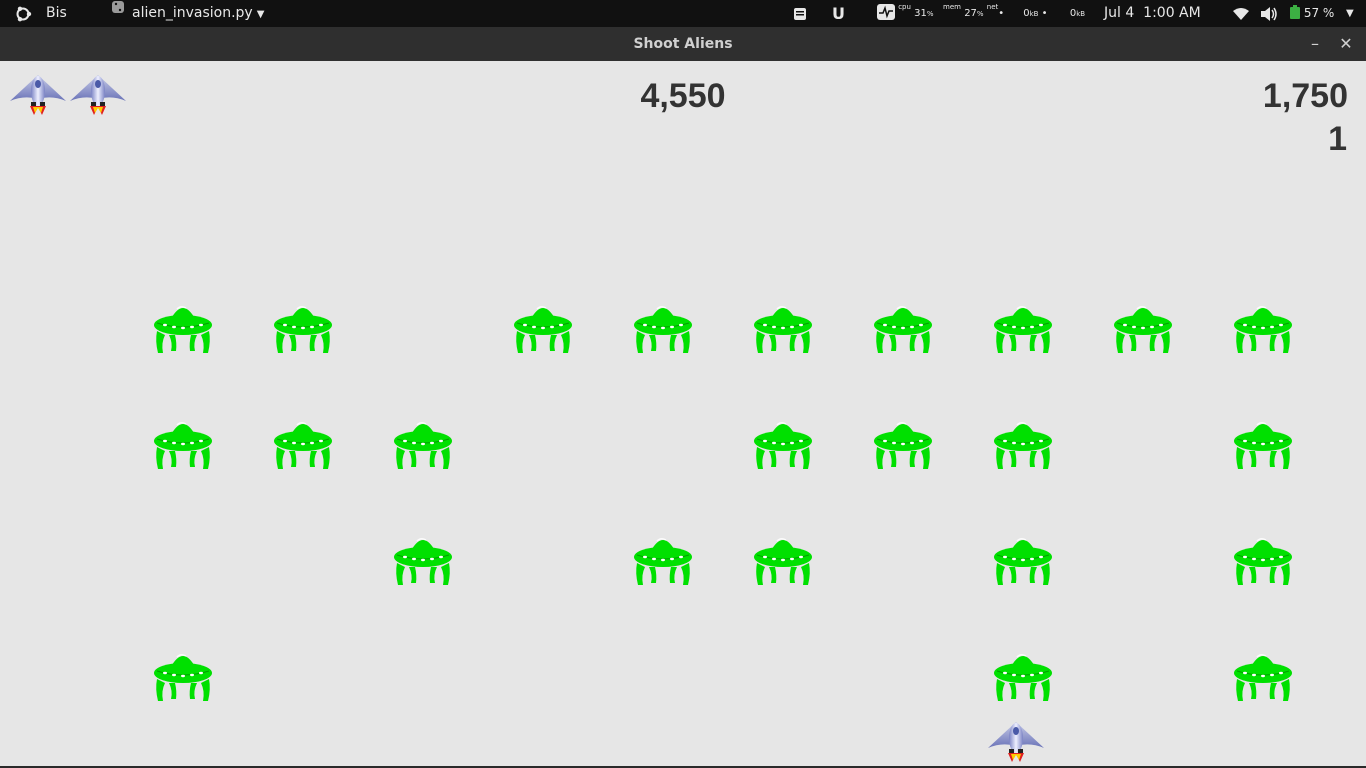 The image size is (1366, 768). Describe the element at coordinates (1034, 14) in the screenshot. I see `net-down-unit: kB` at that location.